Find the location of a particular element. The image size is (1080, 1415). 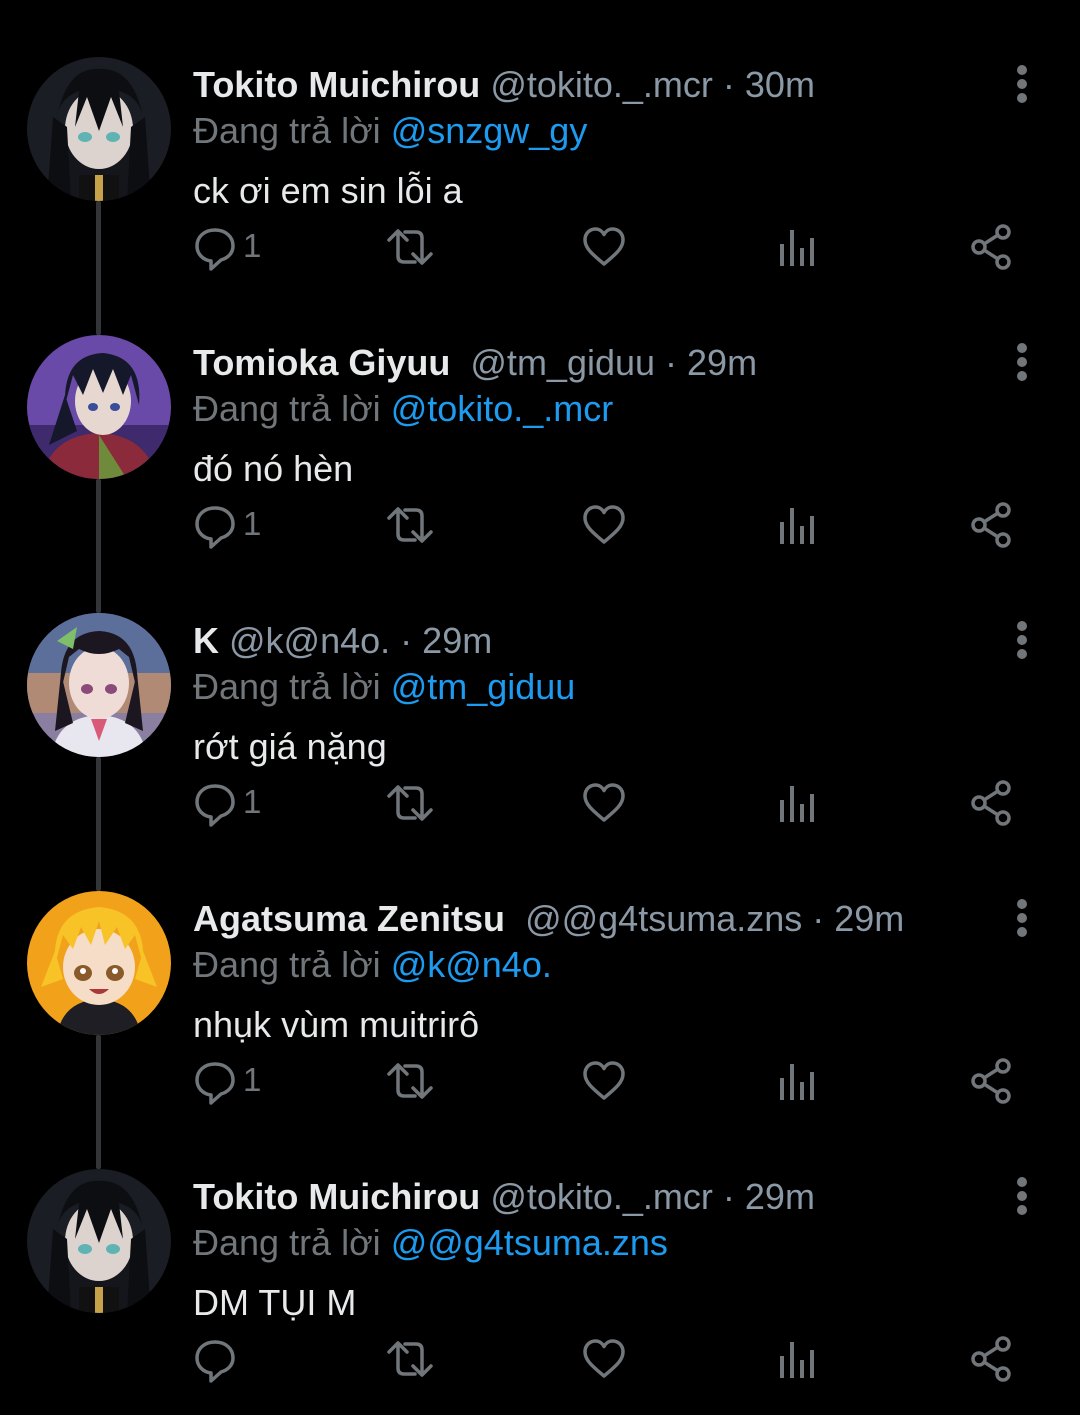

display-name: Agatsuma Zenitsu is located at coordinates (349, 918).